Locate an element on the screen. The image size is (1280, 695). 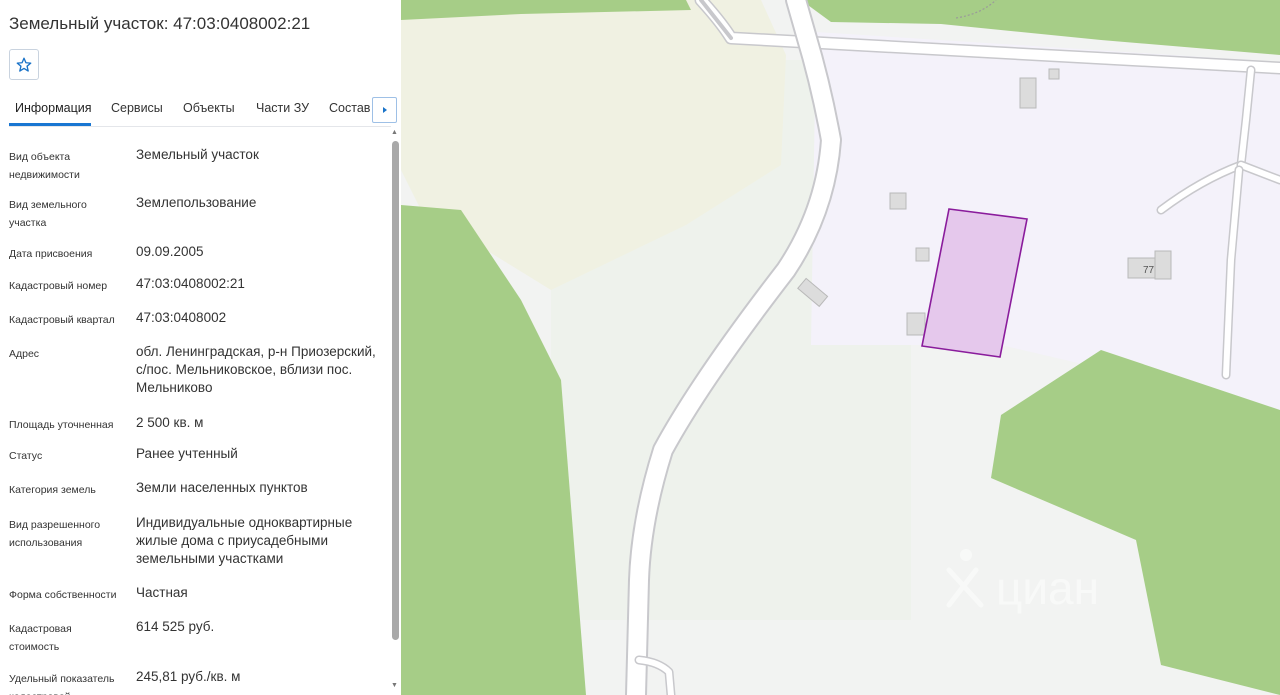
field-value: 47:03:0408002 is located at coordinates (181, 317).